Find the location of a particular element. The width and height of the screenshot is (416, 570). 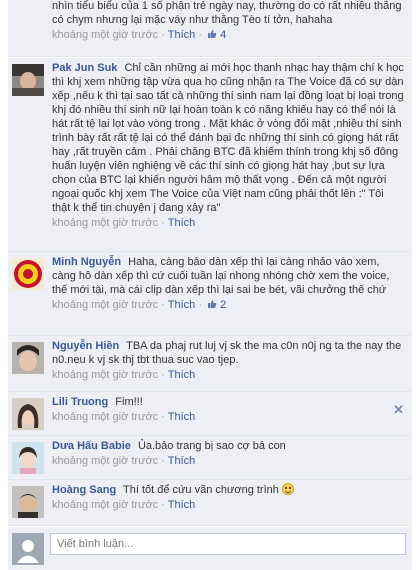

comment-meta: khoảng một giờ trước · Thích · 2 is located at coordinates (228, 305).